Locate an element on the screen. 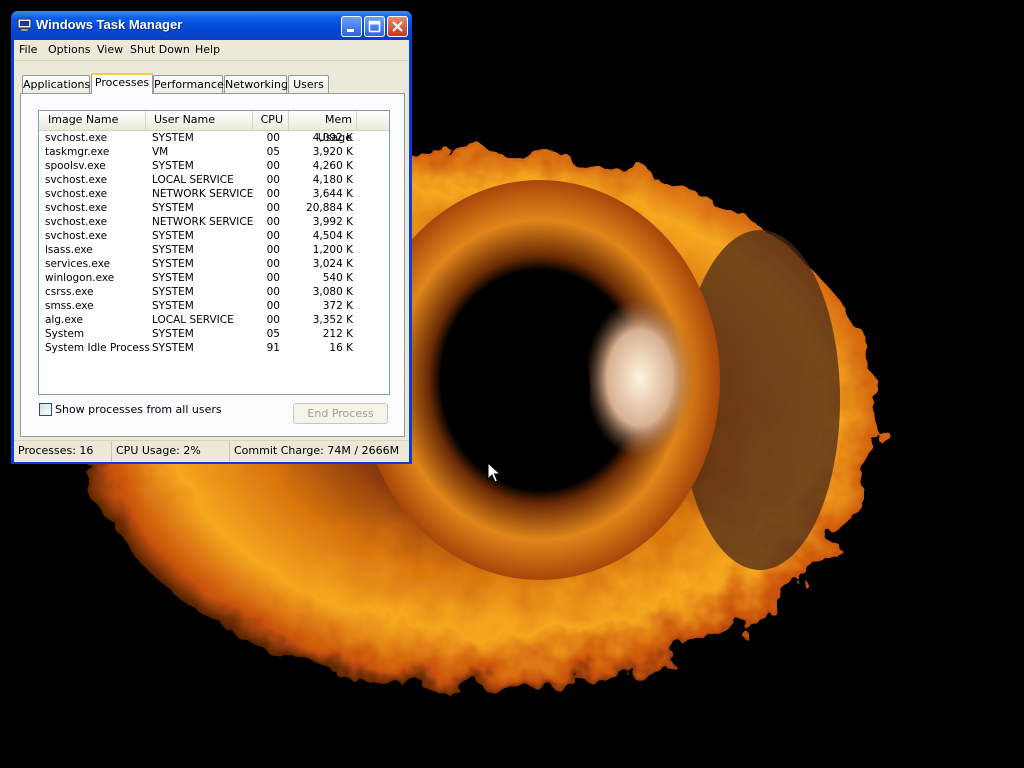 The height and width of the screenshot is (768, 1024). column-image-name: Image Name is located at coordinates (92, 120).